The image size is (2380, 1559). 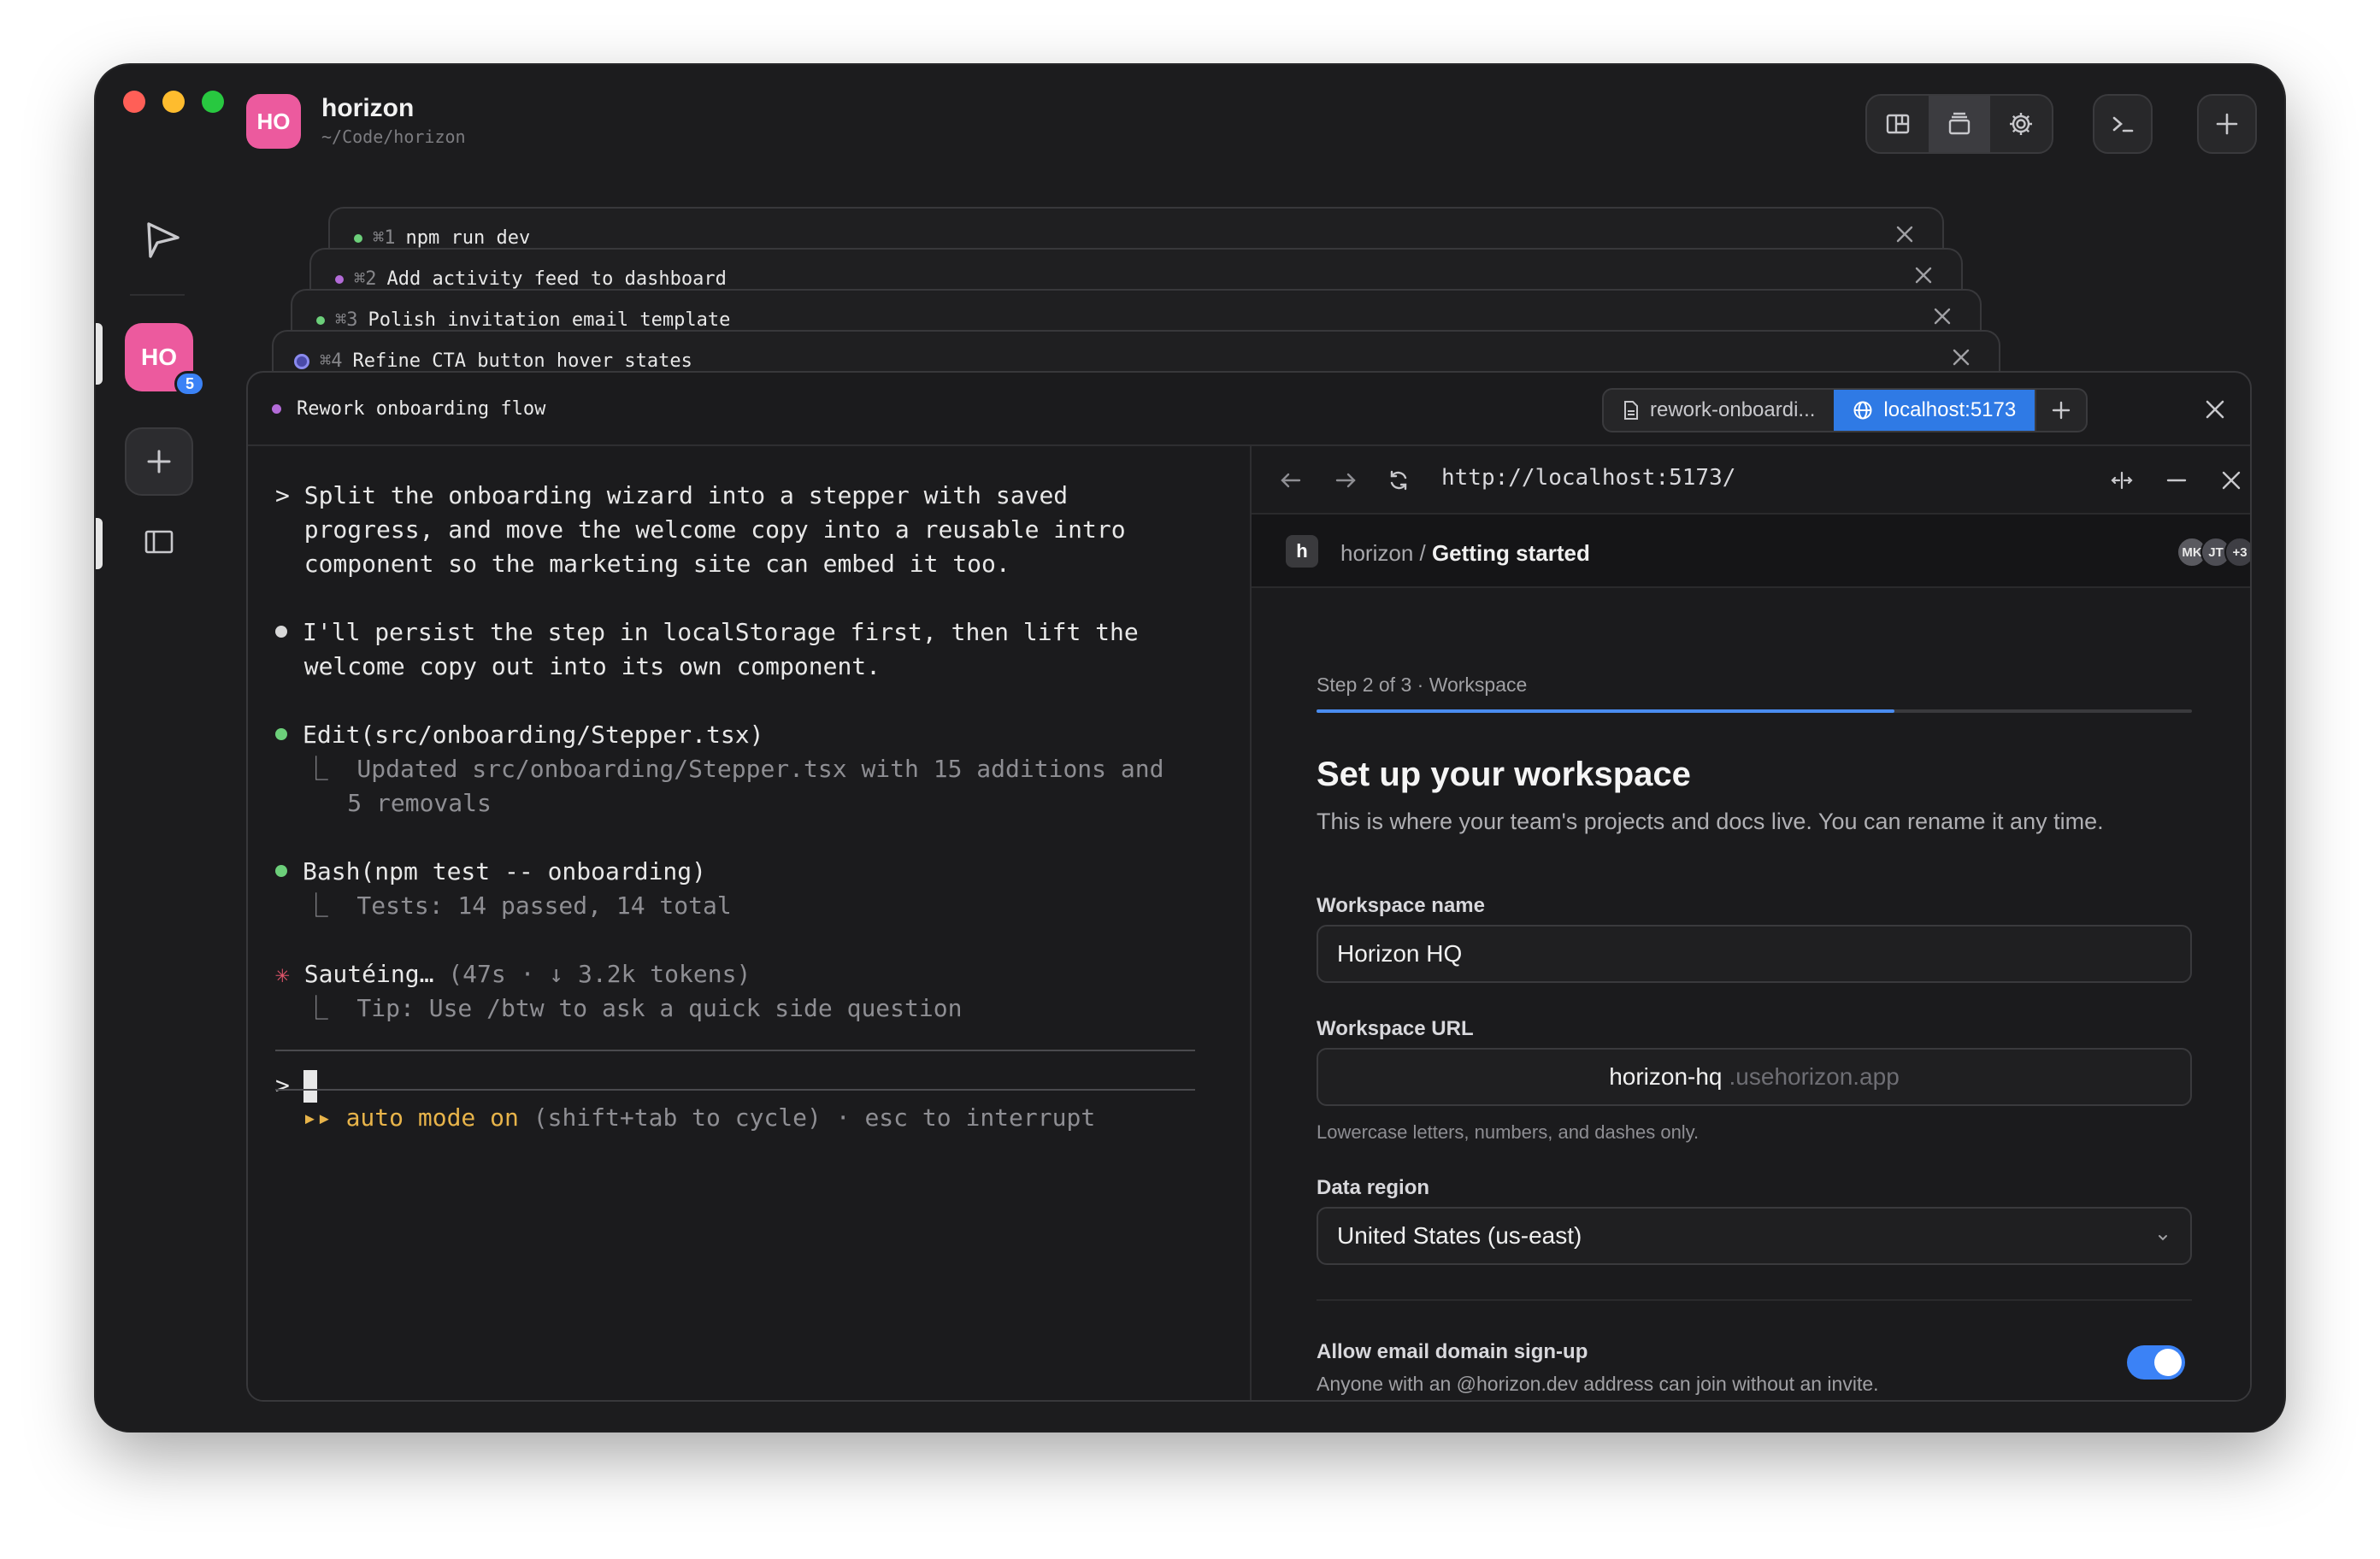 What do you see at coordinates (1504, 774) in the screenshot?
I see `page-title: Set up your workspace` at bounding box center [1504, 774].